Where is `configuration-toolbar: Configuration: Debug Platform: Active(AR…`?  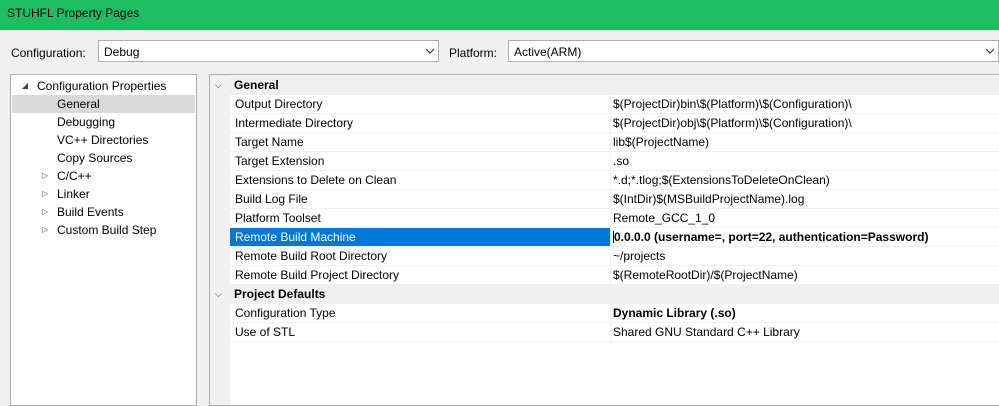
configuration-toolbar: Configuration: Debug Platform: Active(AR… is located at coordinates (499, 52).